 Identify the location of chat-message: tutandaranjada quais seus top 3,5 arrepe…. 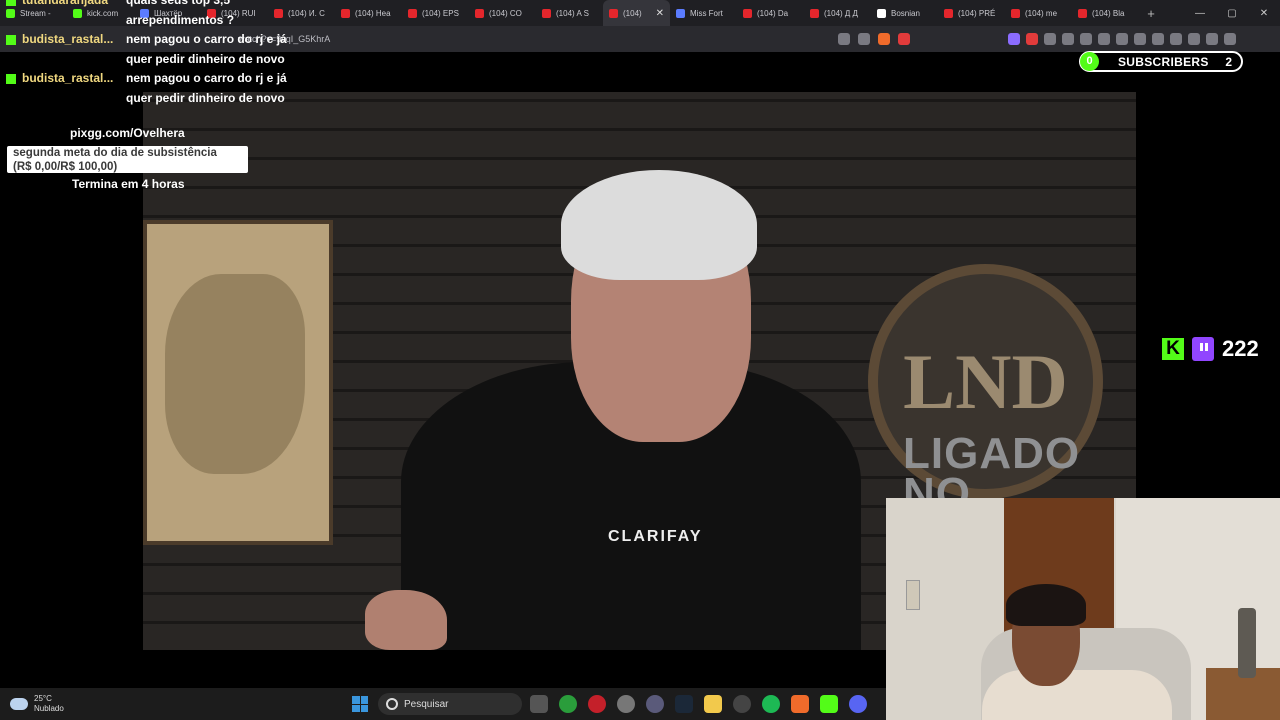
(156, 15).